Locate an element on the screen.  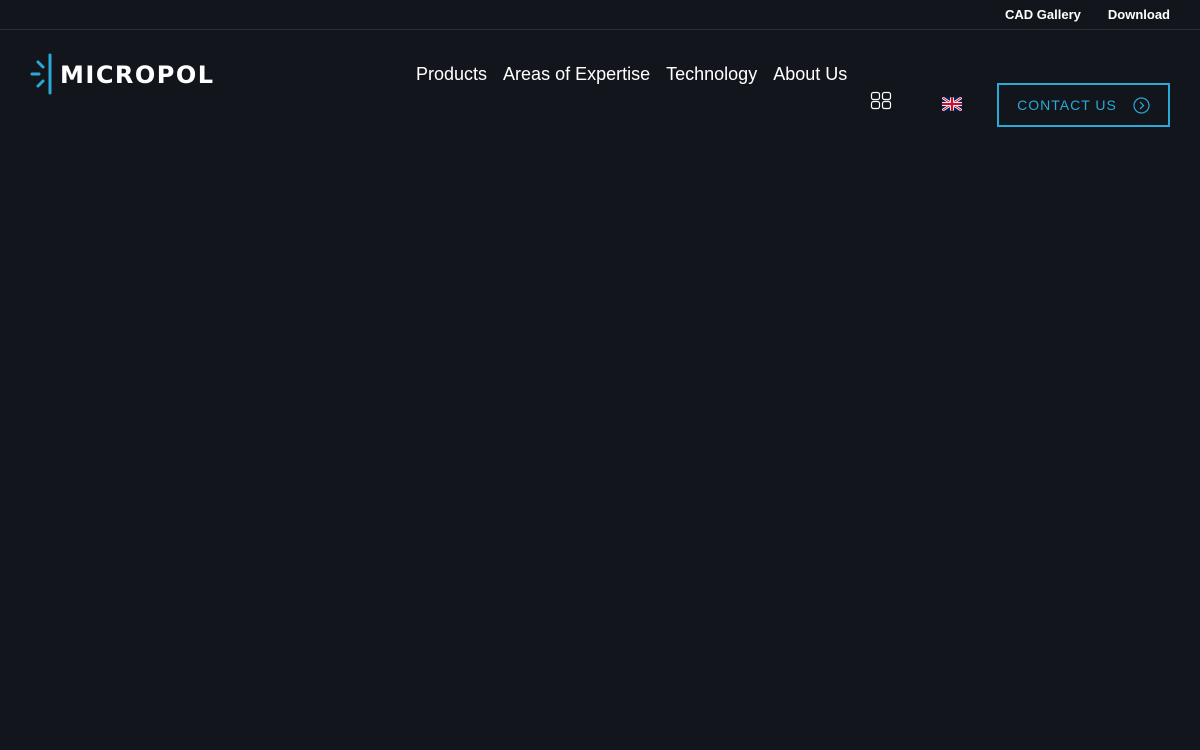
uk-flag-icon is located at coordinates (952, 104).